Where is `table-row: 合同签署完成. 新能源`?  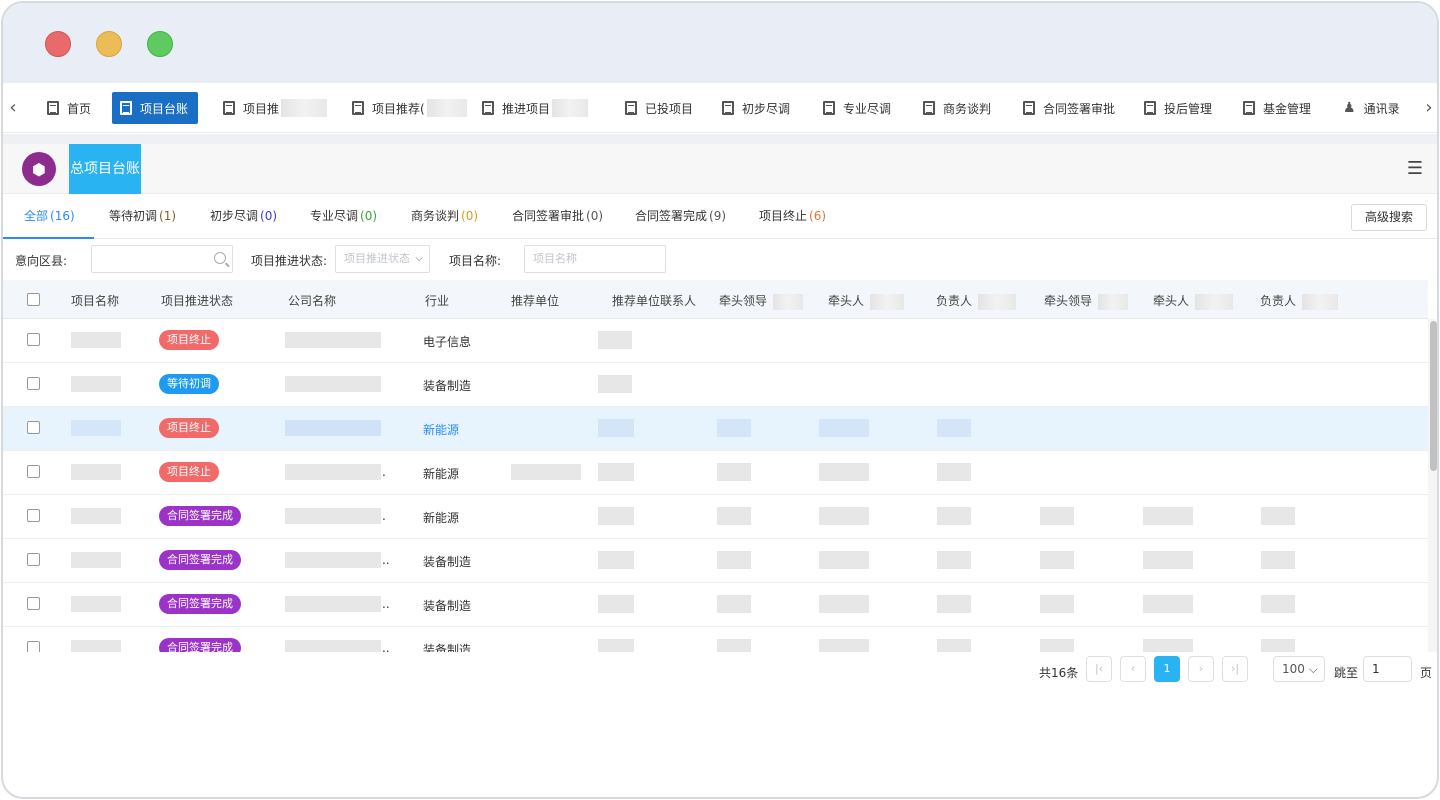 table-row: 合同签署完成. 新能源 is located at coordinates (715, 517).